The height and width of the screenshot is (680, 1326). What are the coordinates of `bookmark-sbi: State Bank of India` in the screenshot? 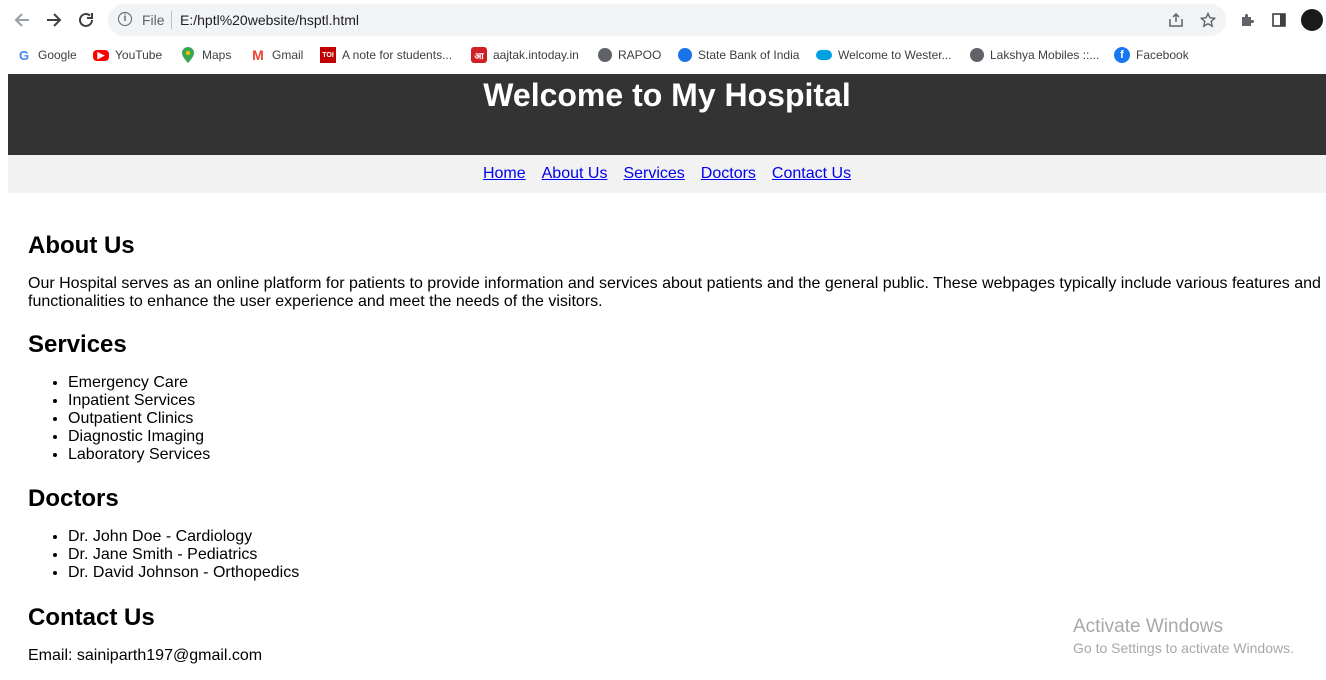 It's located at (738, 55).